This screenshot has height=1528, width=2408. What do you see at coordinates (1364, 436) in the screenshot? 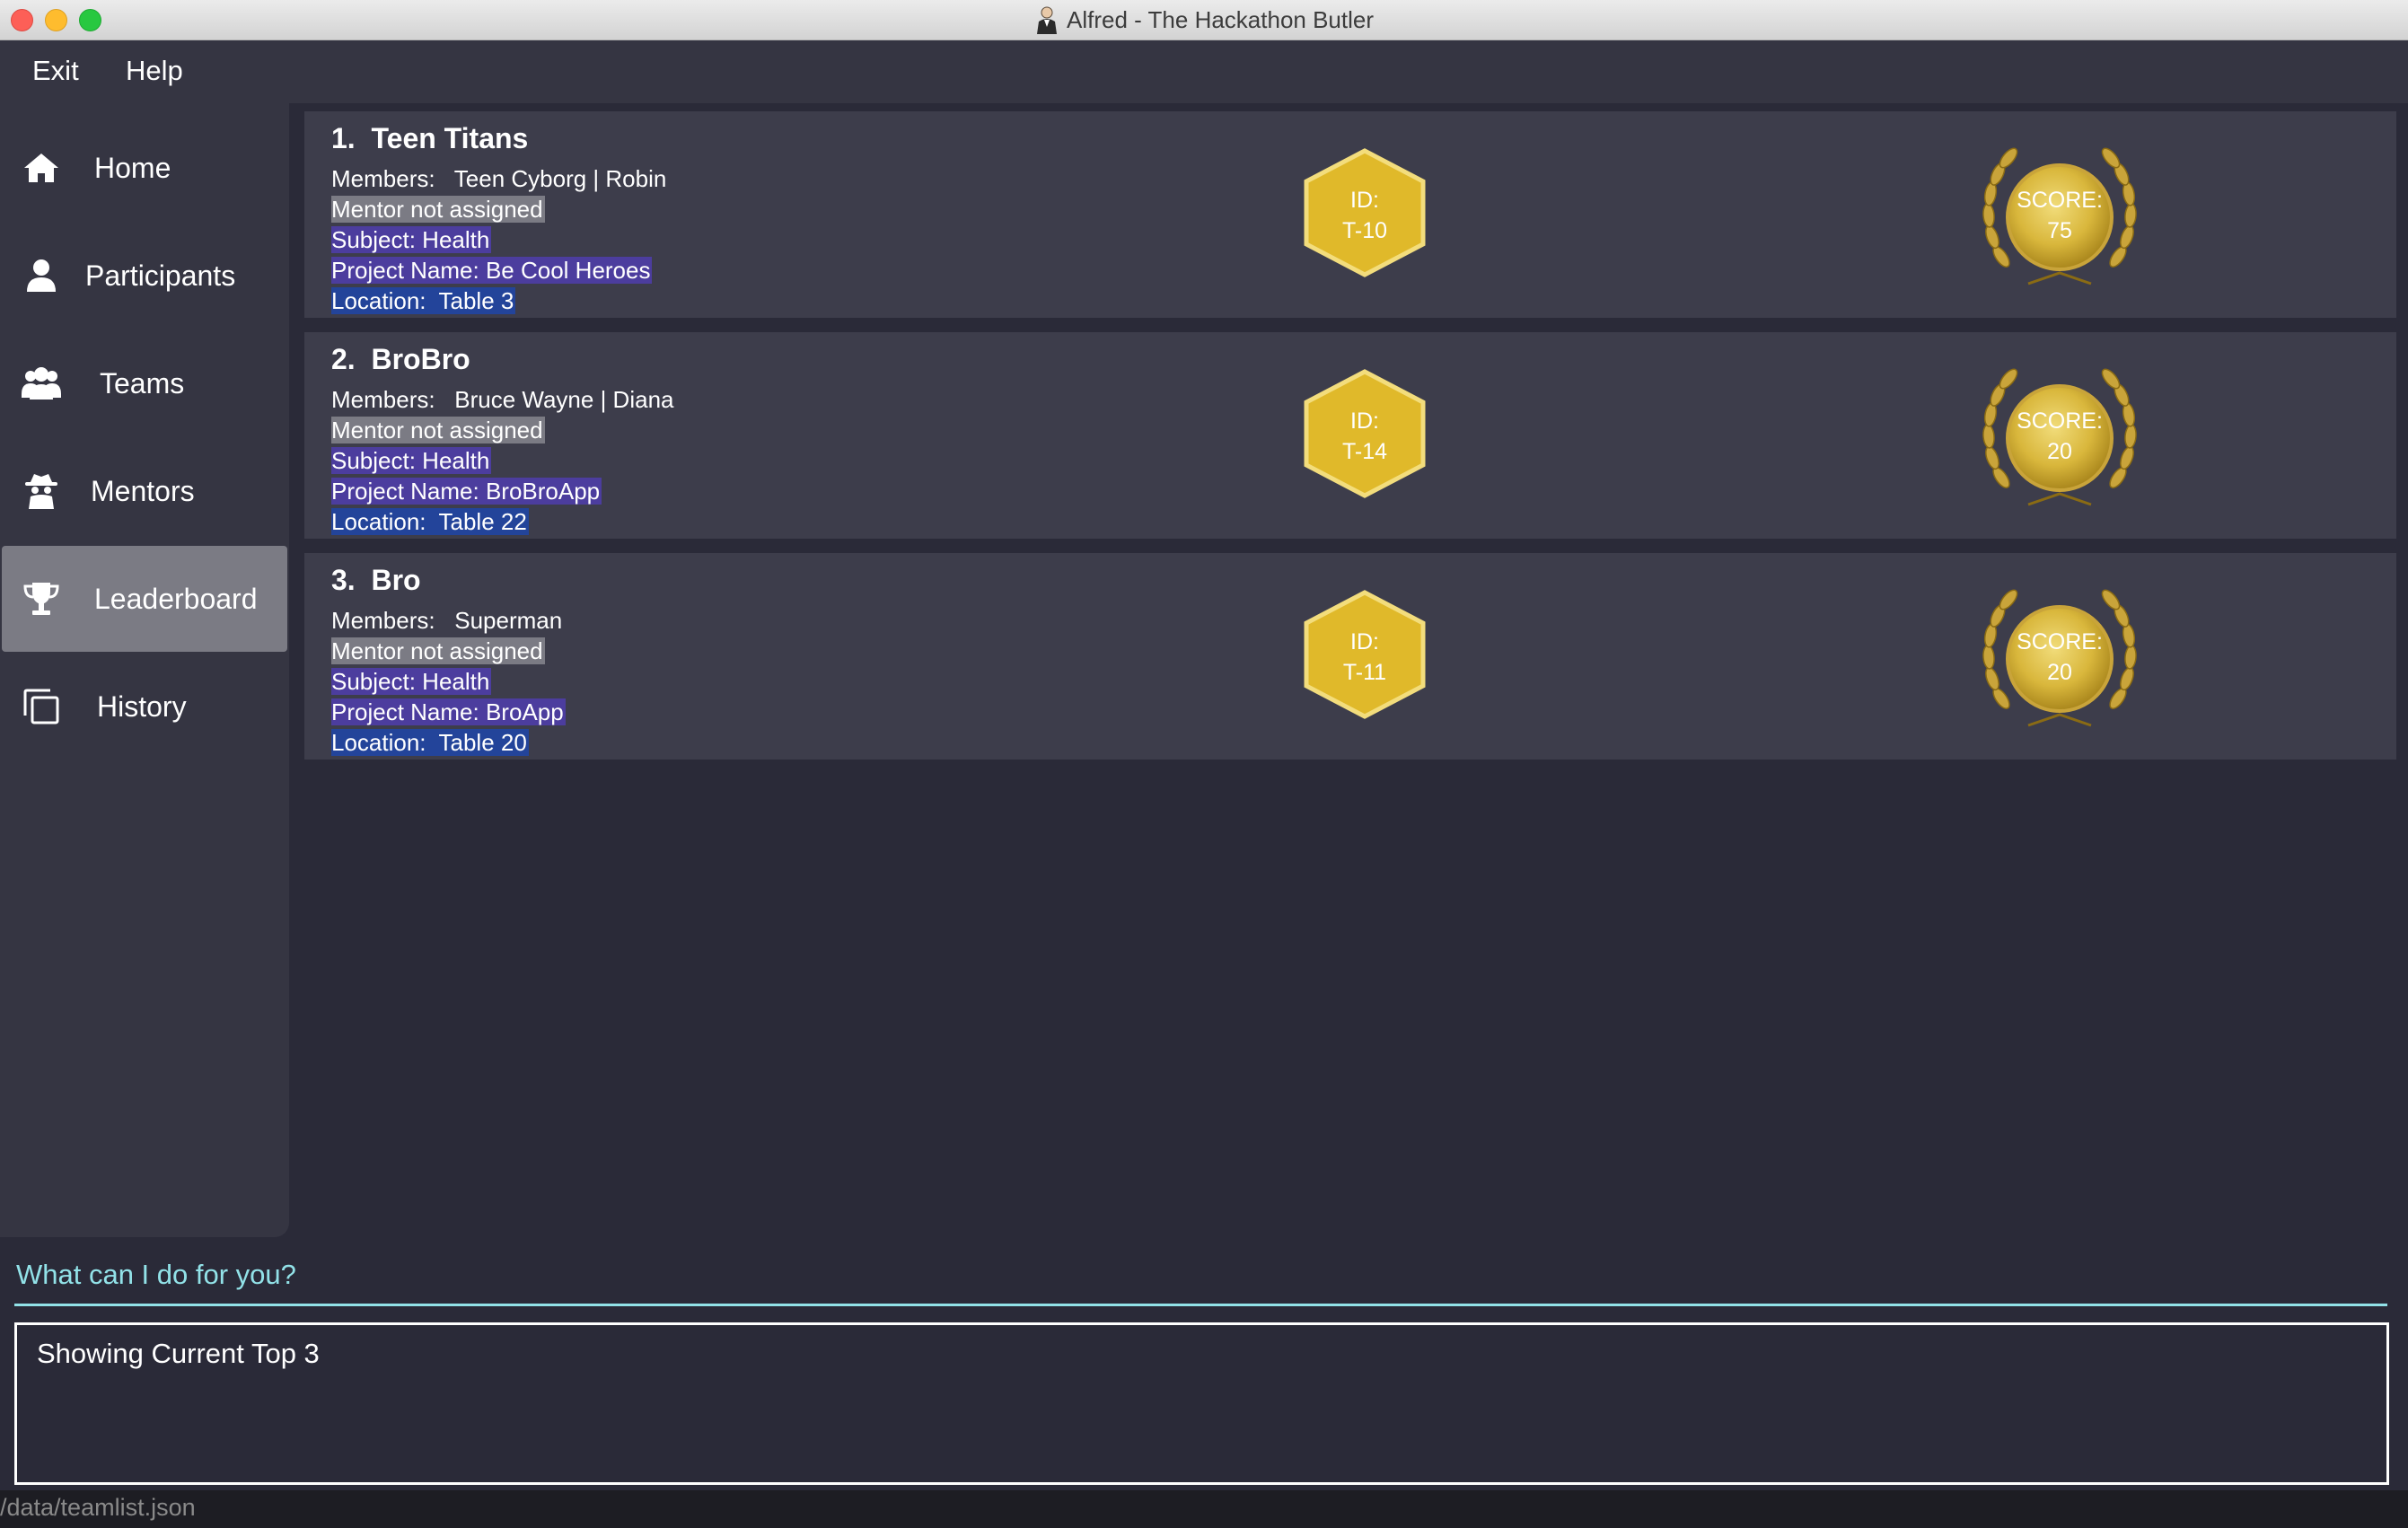
I see `team-id-badge: ID: T-14` at bounding box center [1364, 436].